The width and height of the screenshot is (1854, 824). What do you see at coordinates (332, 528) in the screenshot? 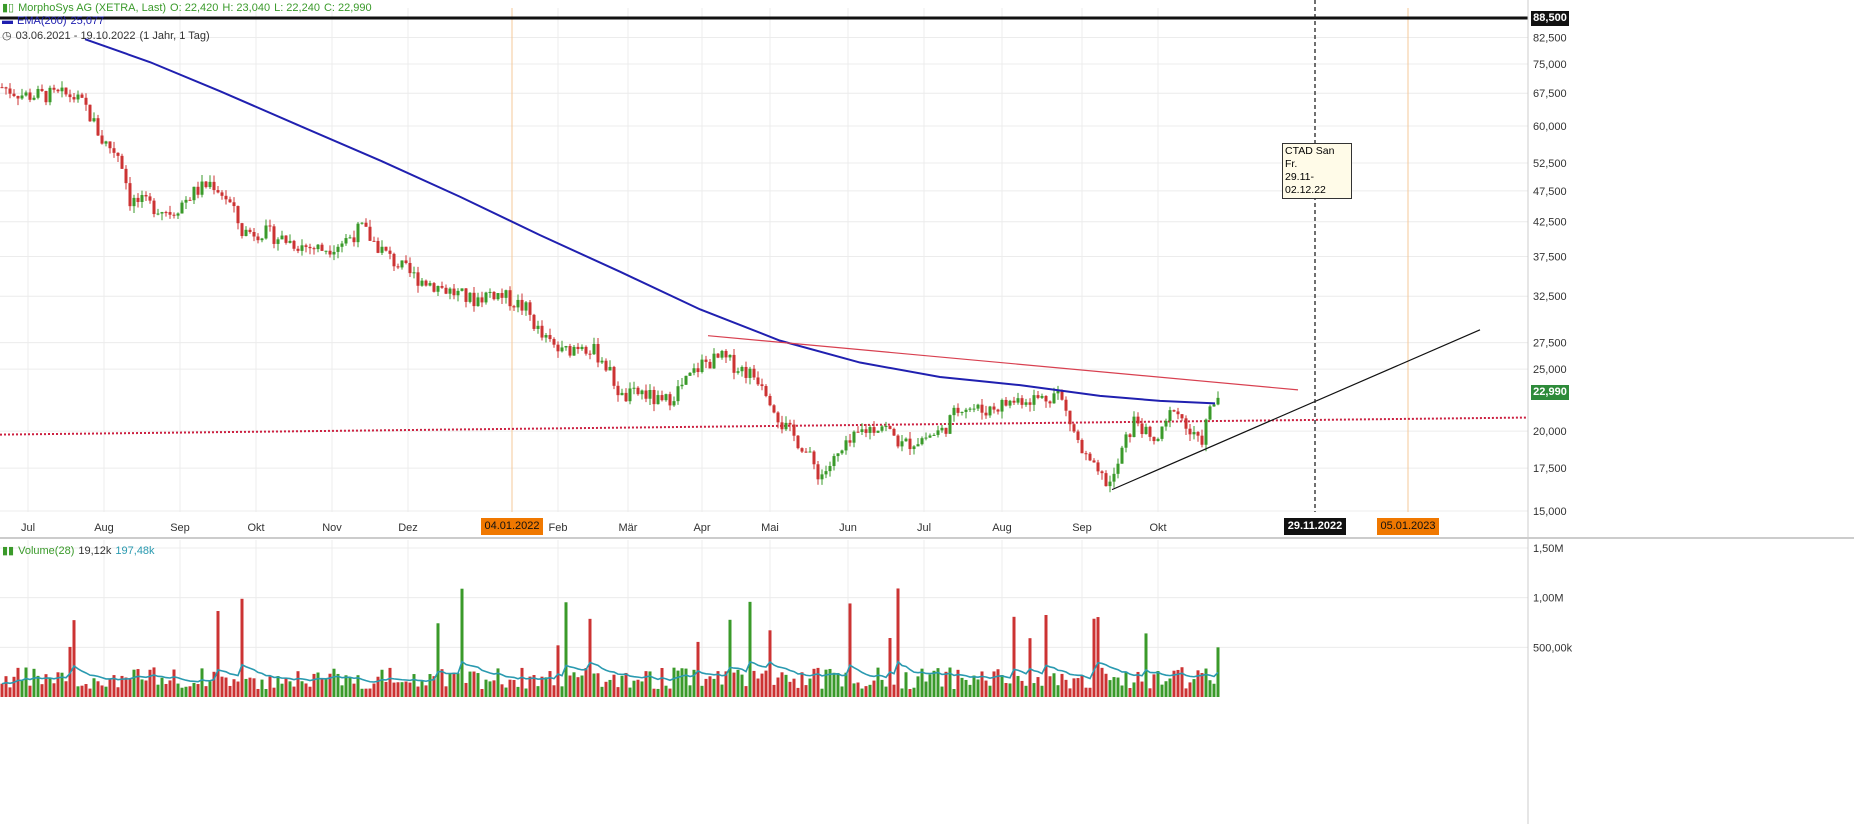
I see `x-tick-label: Nov` at bounding box center [332, 528].